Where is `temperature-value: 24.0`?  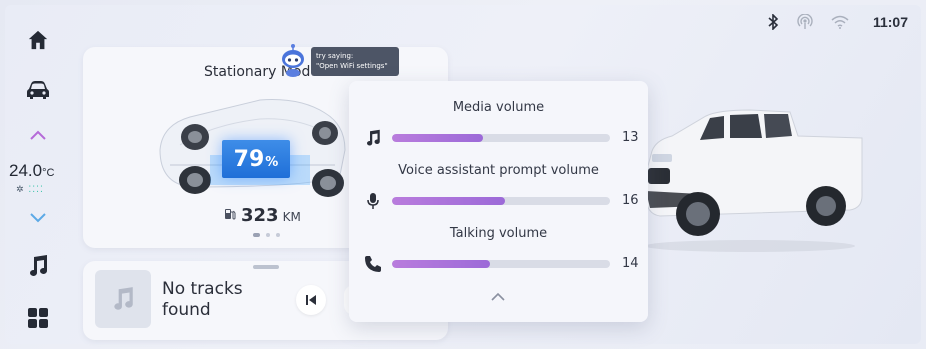
temperature-value: 24.0 is located at coordinates (26, 170).